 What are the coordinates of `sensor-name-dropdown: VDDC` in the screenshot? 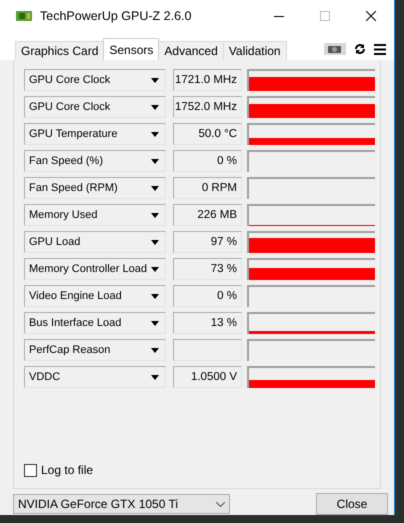 It's located at (95, 377).